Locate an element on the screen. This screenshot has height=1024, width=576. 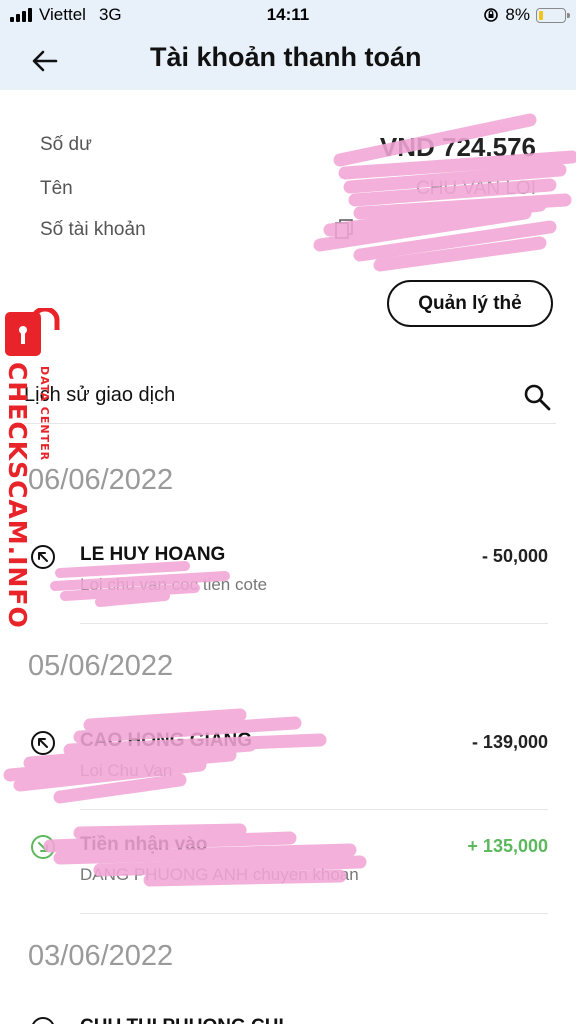
battery-percent: 8% is located at coordinates (517, 14).